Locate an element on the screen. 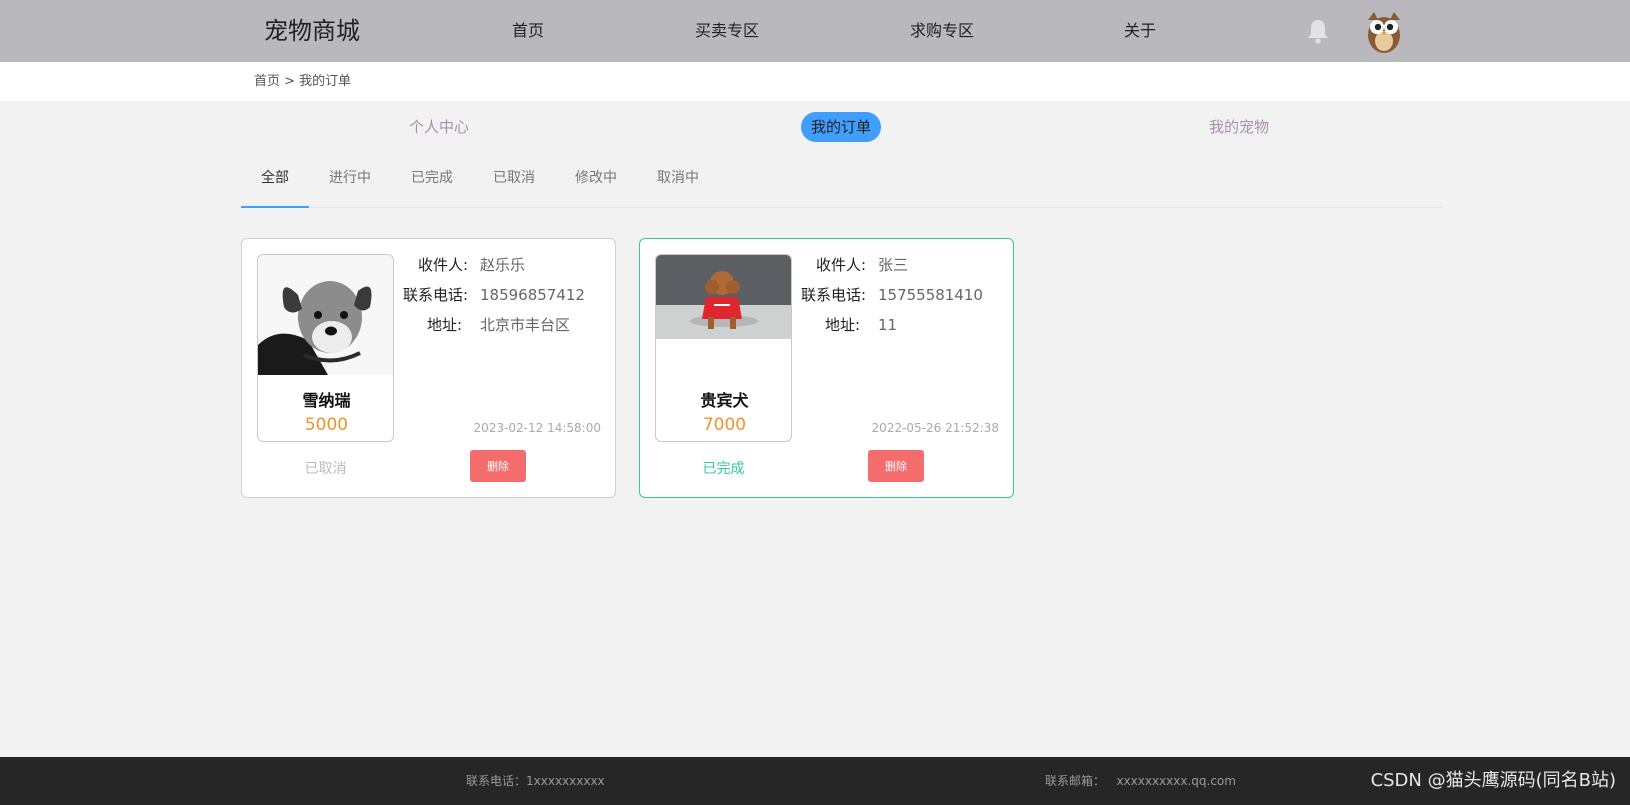 The height and width of the screenshot is (805, 1630). active-tab-indicator is located at coordinates (275, 207).